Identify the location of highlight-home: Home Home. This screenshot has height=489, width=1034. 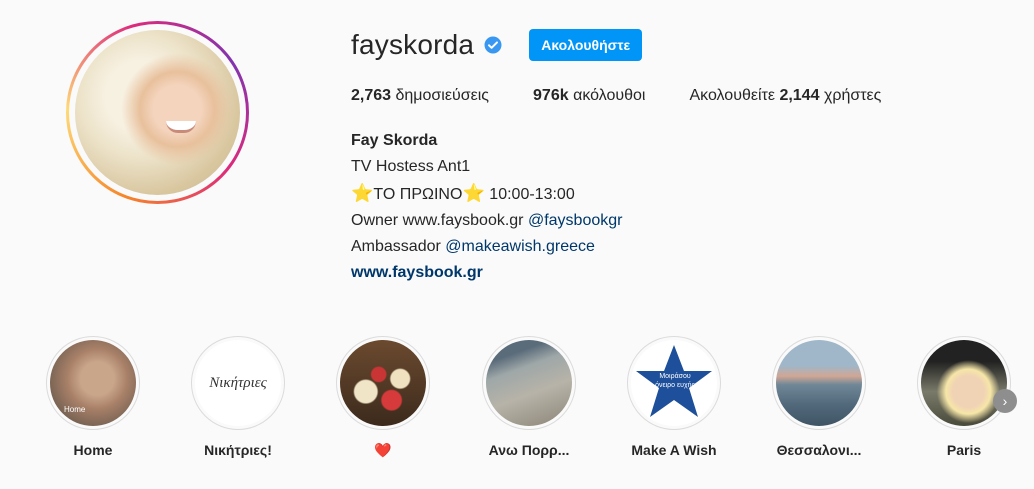
(93, 397).